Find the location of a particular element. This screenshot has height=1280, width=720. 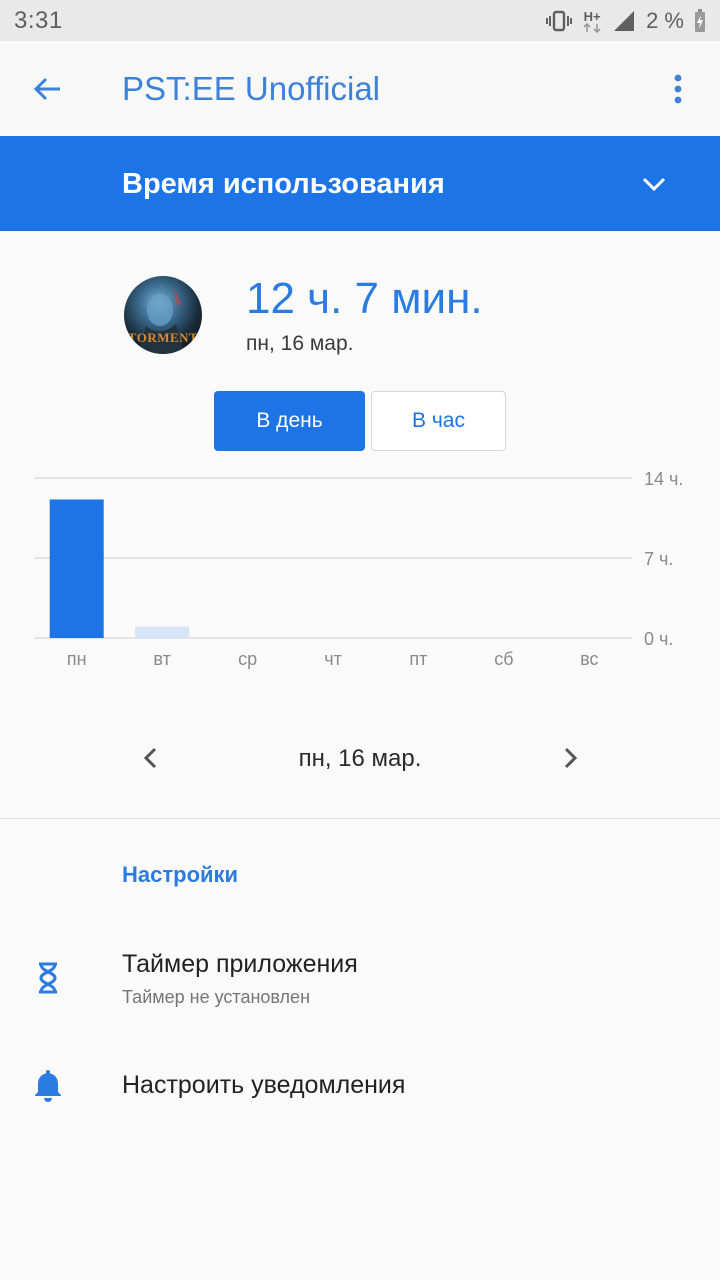

next-day-button is located at coordinates (571, 758).